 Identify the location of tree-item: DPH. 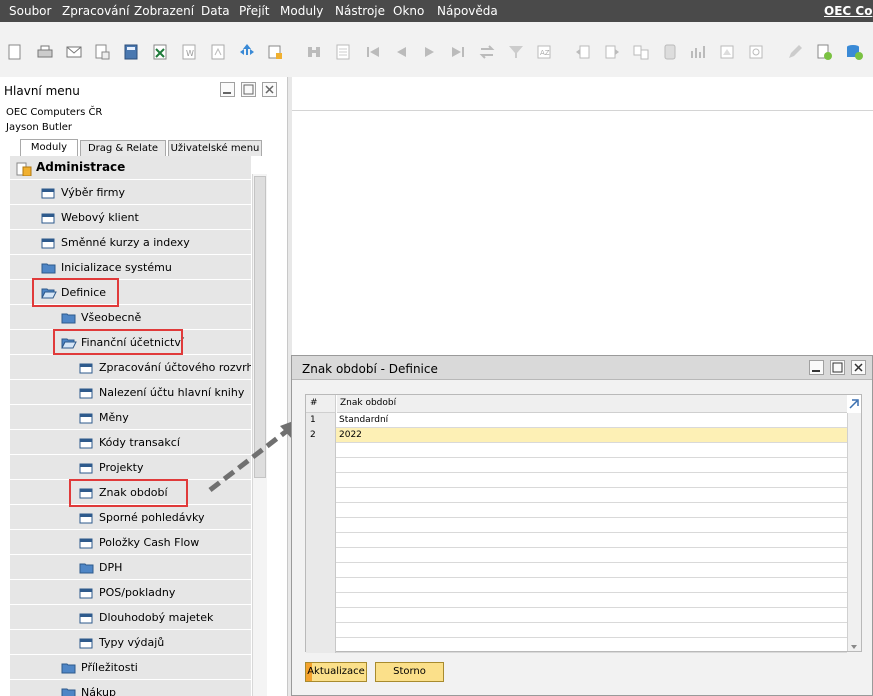
(130, 568).